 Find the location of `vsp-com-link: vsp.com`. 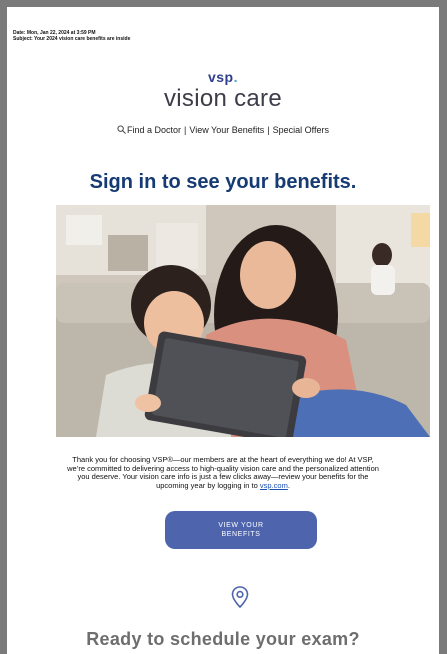

vsp-com-link: vsp.com is located at coordinates (274, 485).